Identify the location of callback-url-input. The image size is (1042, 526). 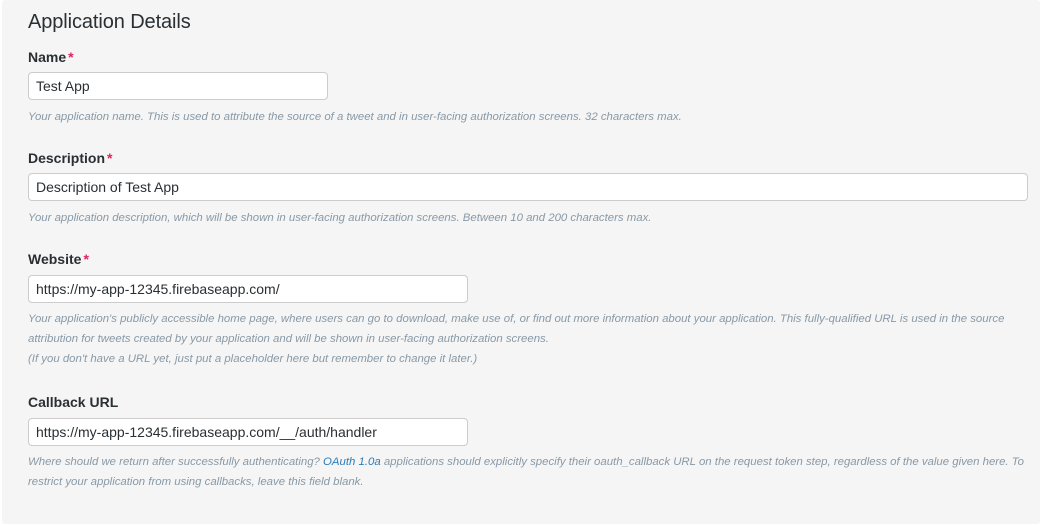
(248, 432).